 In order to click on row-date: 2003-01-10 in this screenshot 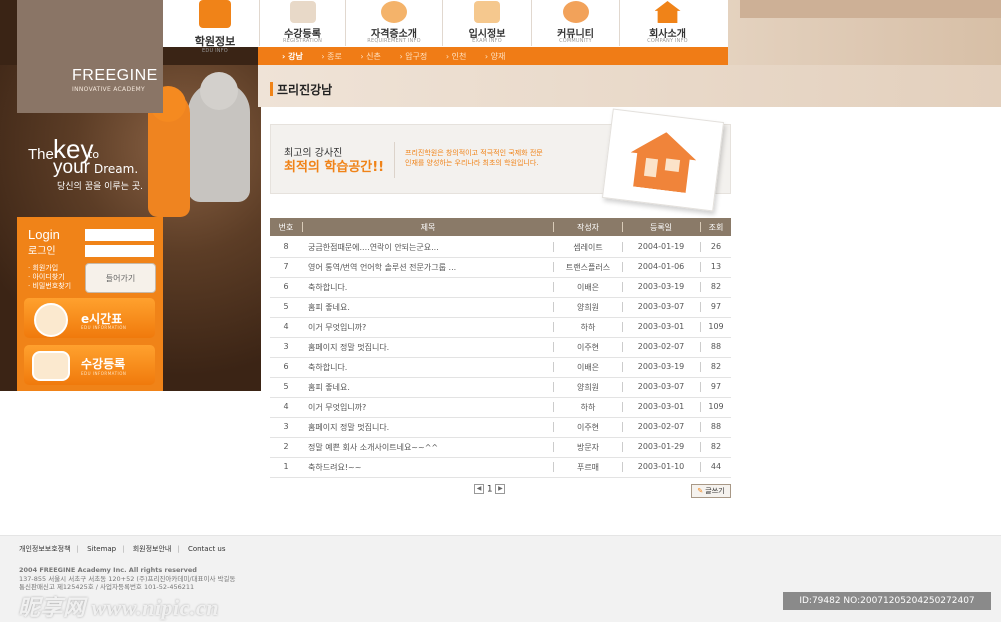, I will do `click(661, 466)`.